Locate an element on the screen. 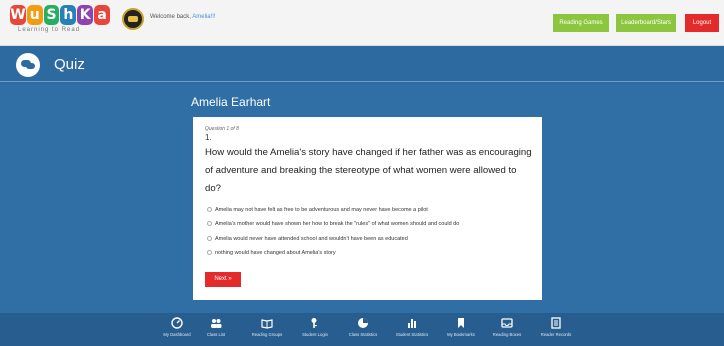 This screenshot has height=346, width=724. logo-letter: a is located at coordinates (102, 15).